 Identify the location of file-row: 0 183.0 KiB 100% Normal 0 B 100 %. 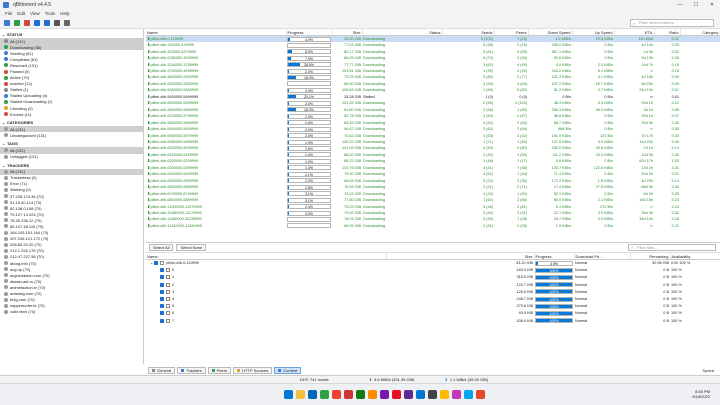
(433, 270).